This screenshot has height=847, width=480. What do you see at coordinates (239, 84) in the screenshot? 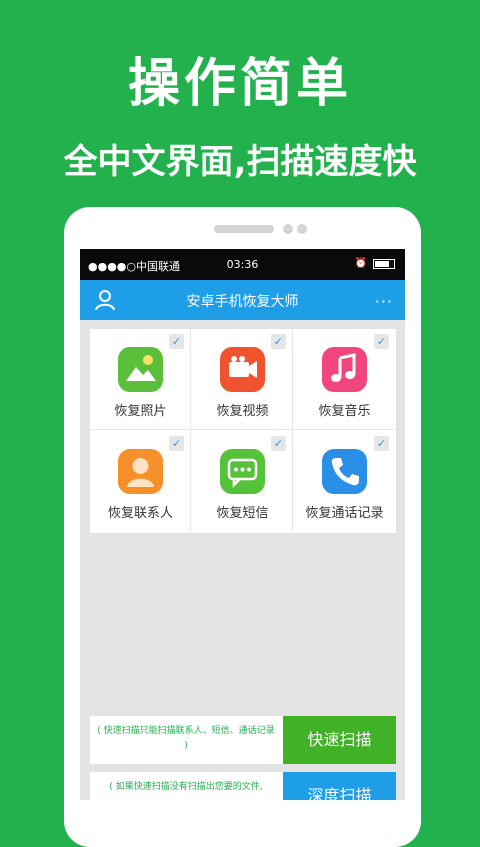
I see `promo-headline: 操作简单` at bounding box center [239, 84].